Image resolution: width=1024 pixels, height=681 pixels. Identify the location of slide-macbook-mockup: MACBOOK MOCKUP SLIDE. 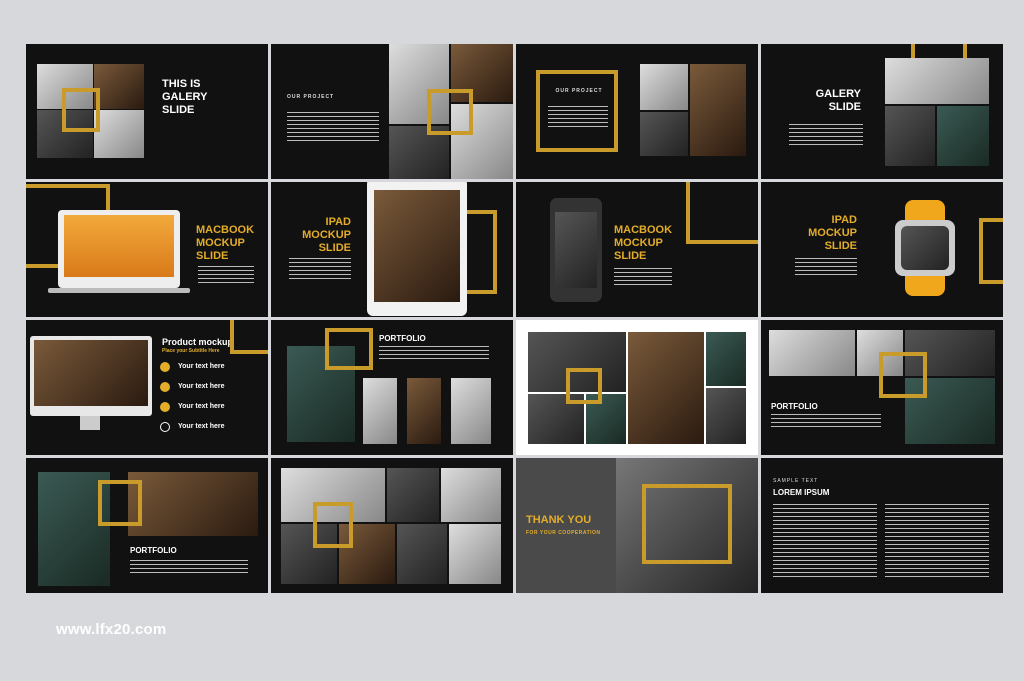
(147, 249).